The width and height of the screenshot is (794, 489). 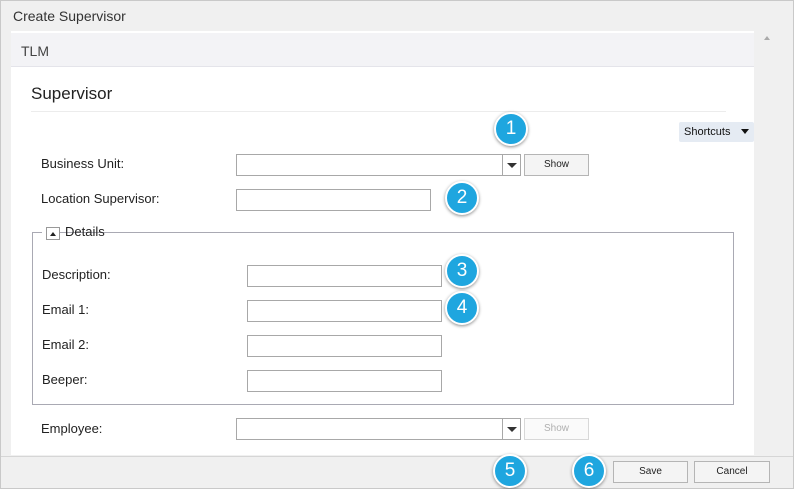 I want to click on module-header: TLM, so click(x=382, y=50).